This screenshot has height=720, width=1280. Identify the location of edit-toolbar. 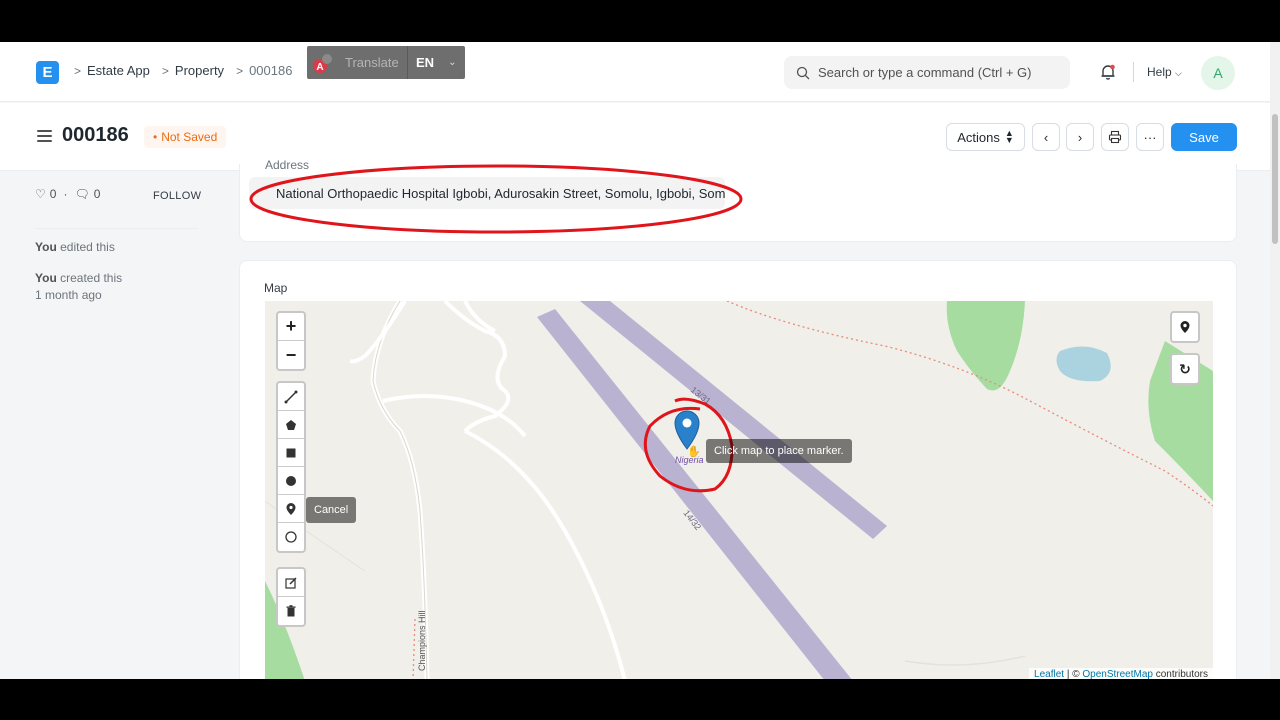
(291, 597).